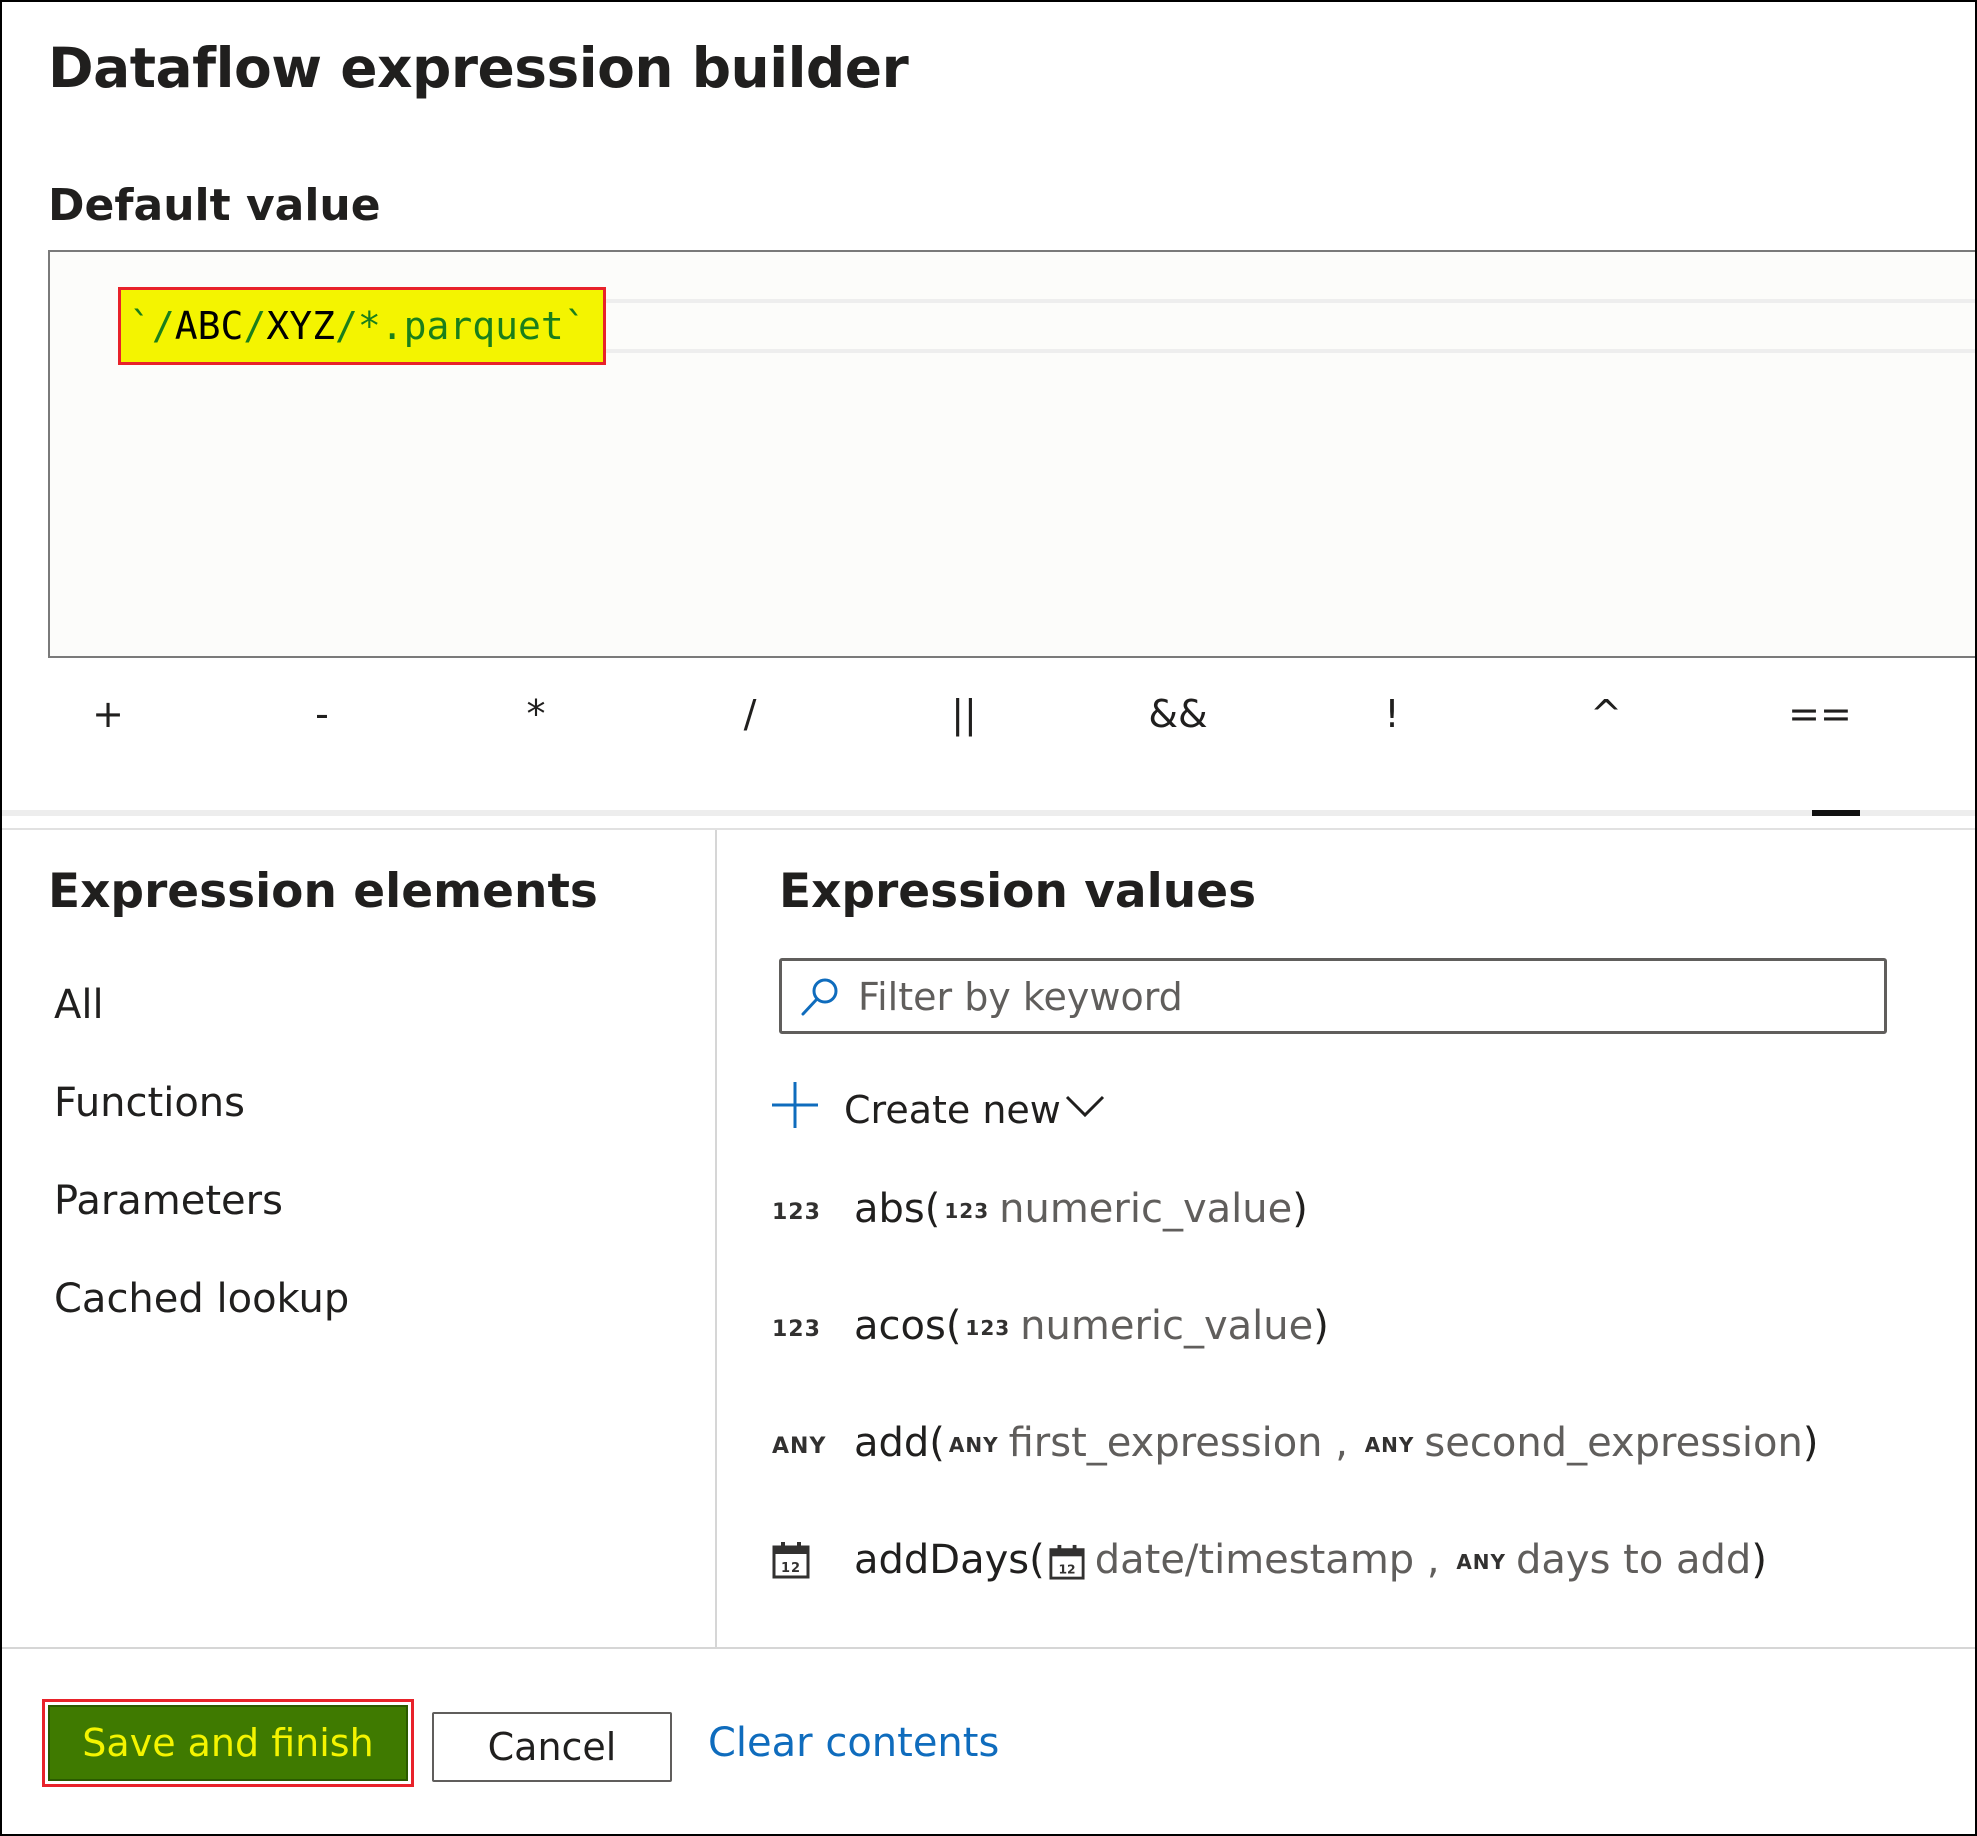 This screenshot has width=1977, height=1836. What do you see at coordinates (1820, 714) in the screenshot?
I see `operator-equals: ==` at bounding box center [1820, 714].